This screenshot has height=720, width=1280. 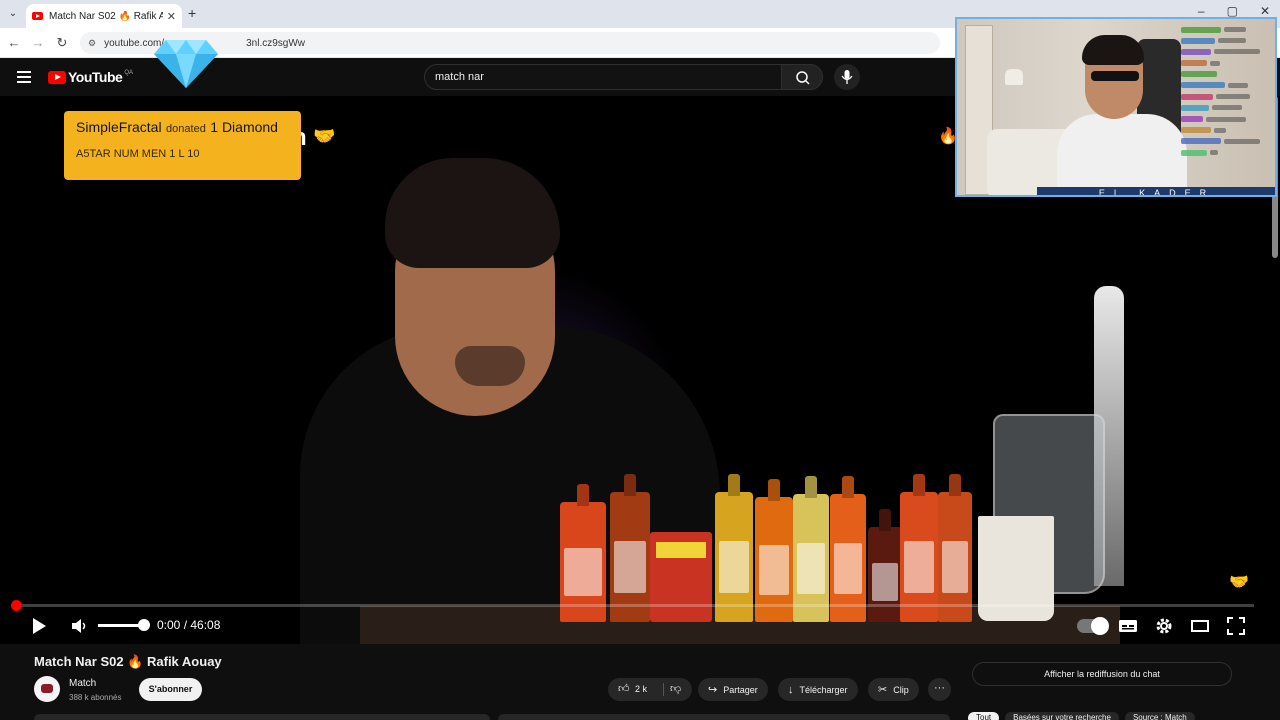 What do you see at coordinates (128, 661) in the screenshot?
I see `video-title: Match Nar S02 🔥 Rafik Aouay` at bounding box center [128, 661].